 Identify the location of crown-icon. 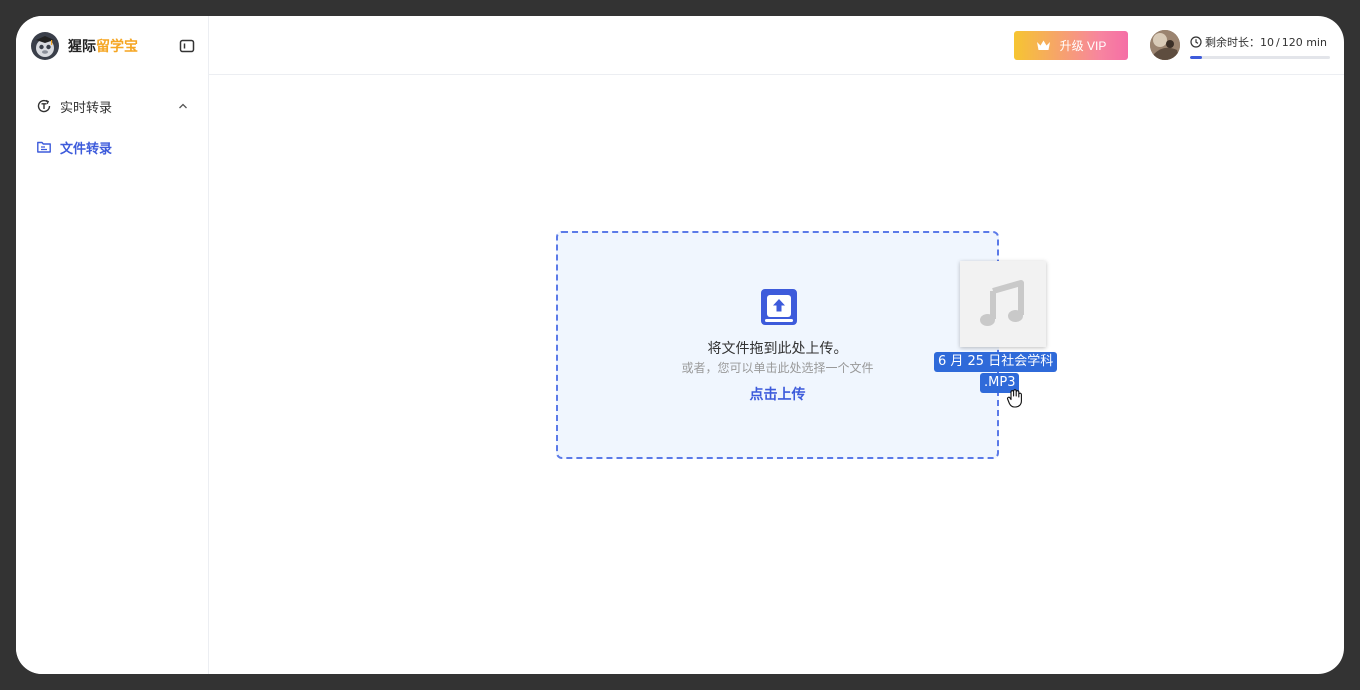
(1043, 45).